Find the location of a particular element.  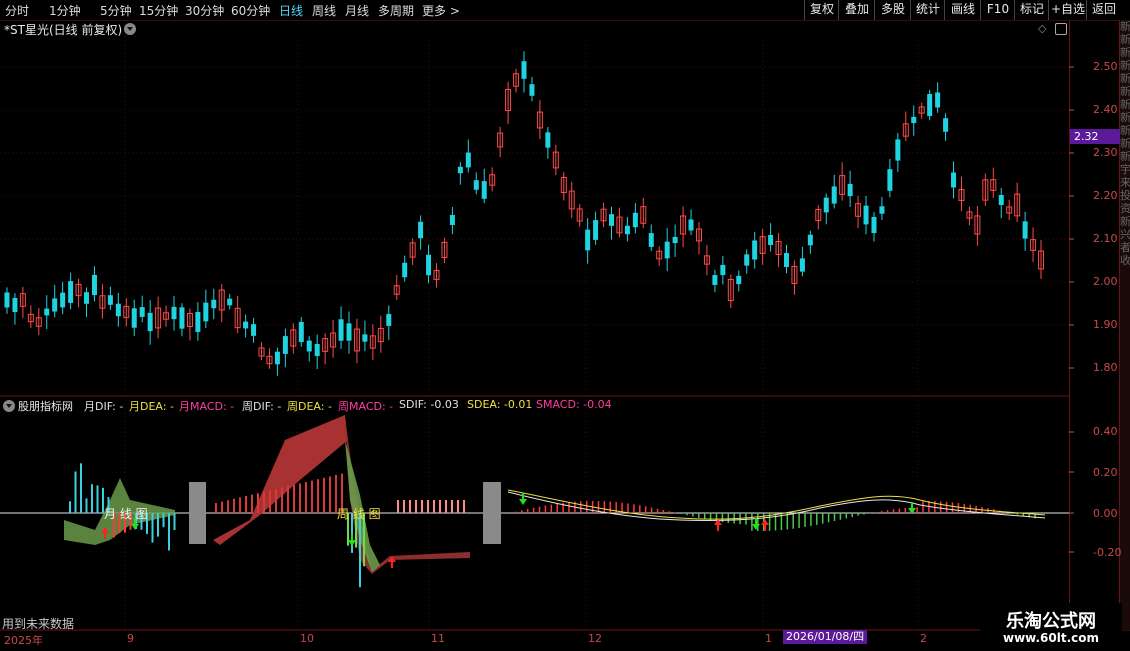

date-tick: 2 is located at coordinates (923, 638).